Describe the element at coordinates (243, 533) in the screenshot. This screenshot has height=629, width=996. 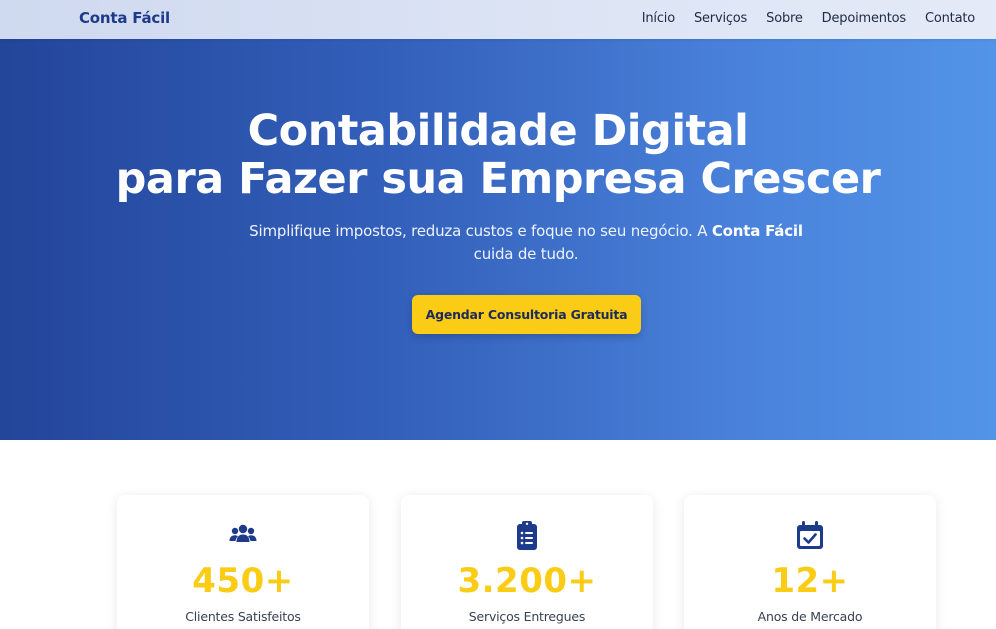
I see `users-icon` at that location.